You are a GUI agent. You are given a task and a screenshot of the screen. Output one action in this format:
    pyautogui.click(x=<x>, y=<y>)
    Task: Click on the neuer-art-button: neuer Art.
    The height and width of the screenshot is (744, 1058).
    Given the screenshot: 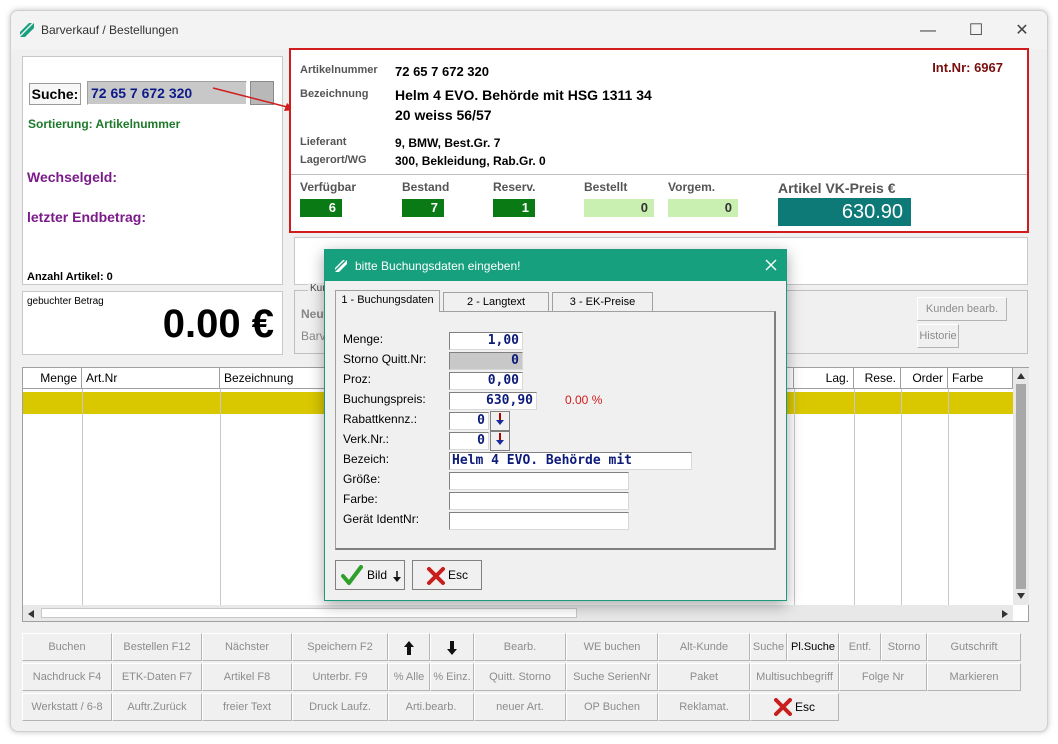 What is the action you would take?
    pyautogui.click(x=520, y=707)
    